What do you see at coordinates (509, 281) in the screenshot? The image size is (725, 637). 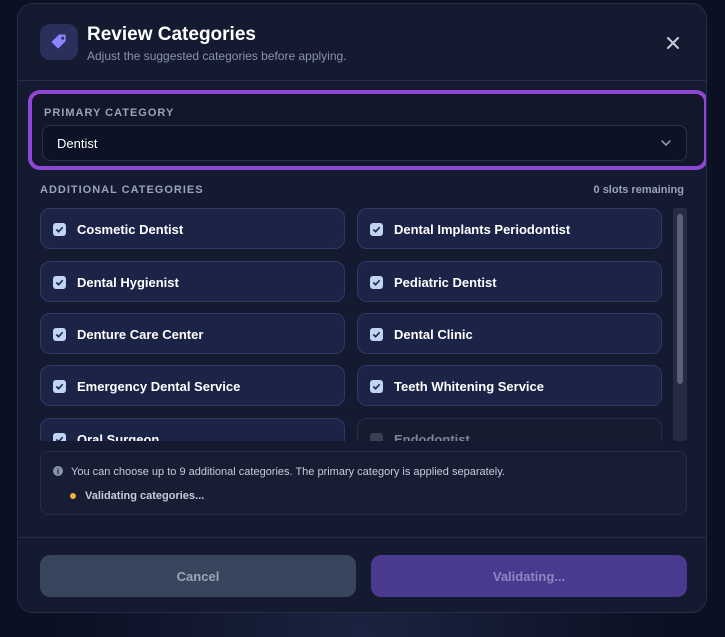 I see `category-item: Pediatric Dentist` at bounding box center [509, 281].